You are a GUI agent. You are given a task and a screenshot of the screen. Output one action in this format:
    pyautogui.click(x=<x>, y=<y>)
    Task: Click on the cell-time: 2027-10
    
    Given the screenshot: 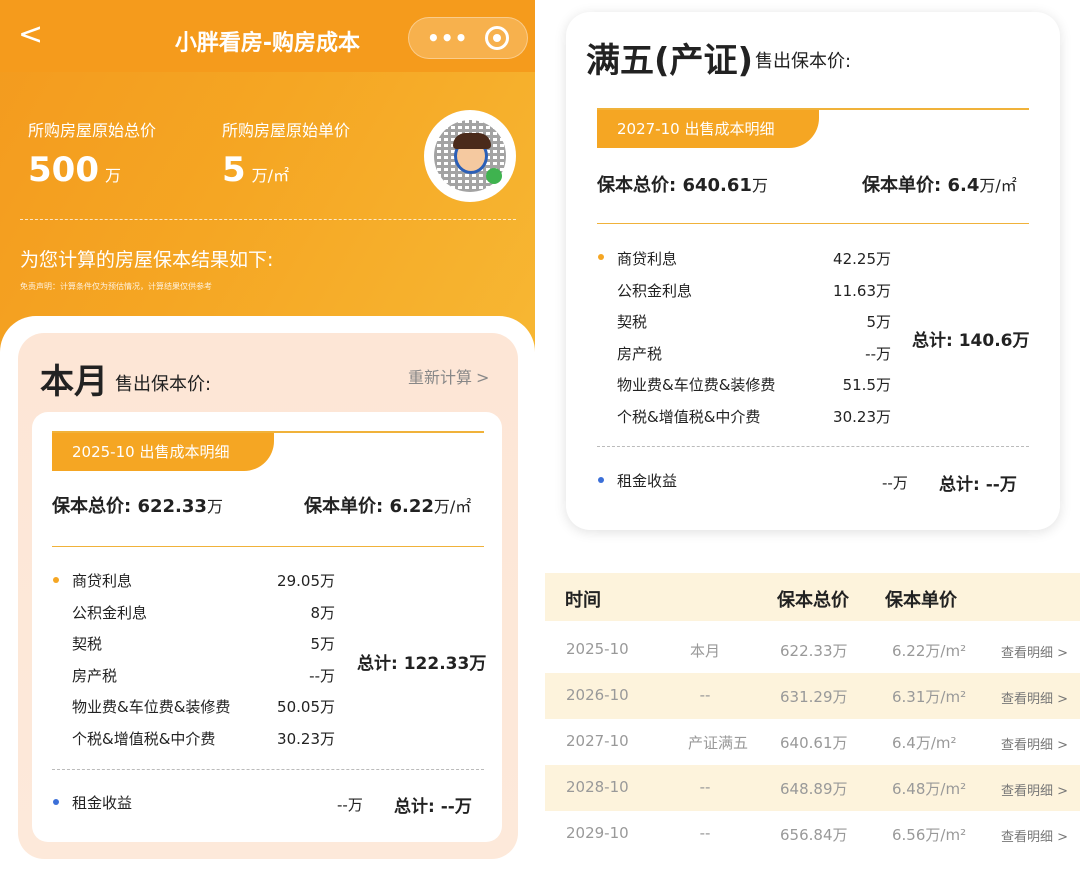 What is the action you would take?
    pyautogui.click(x=597, y=741)
    